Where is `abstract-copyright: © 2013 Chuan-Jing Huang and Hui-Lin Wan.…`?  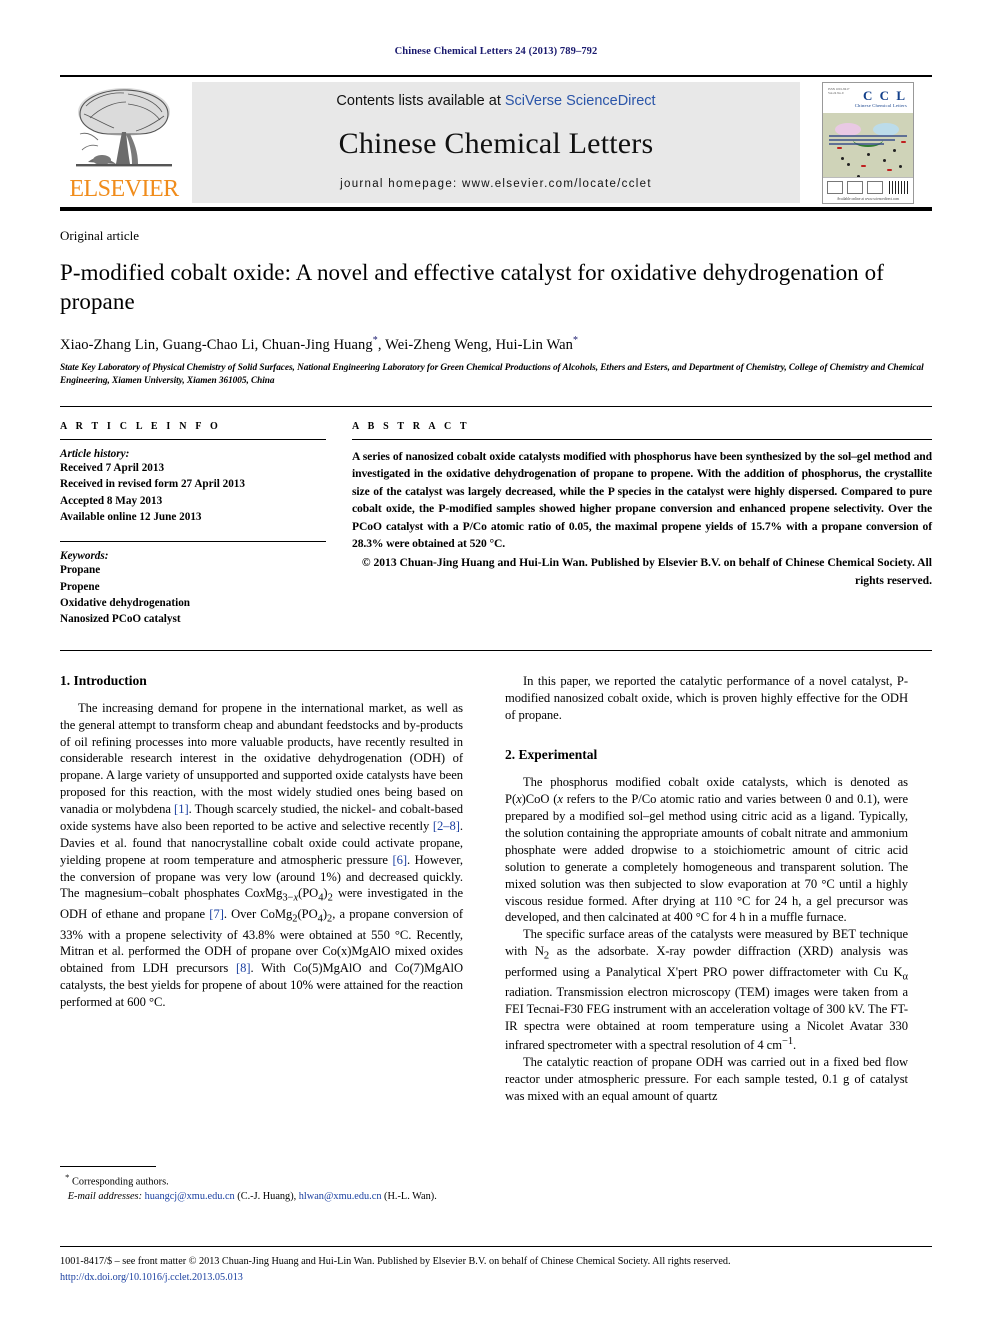
abstract-copyright: © 2013 Chuan-Jing Huang and Hui-Lin Wan.… is located at coordinates (646, 571).